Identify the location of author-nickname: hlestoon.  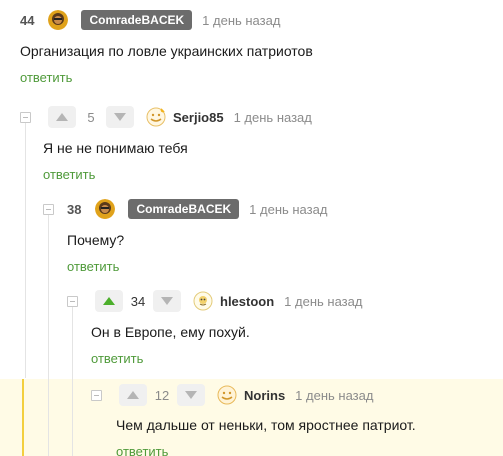
(247, 301).